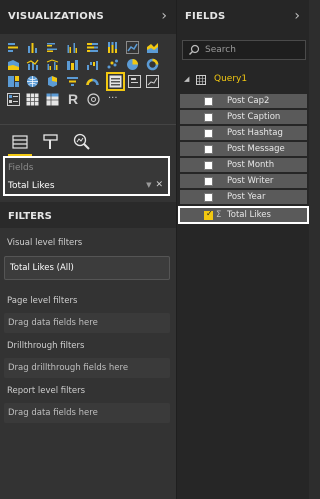  I want to click on matrix-icon, so click(52, 99).